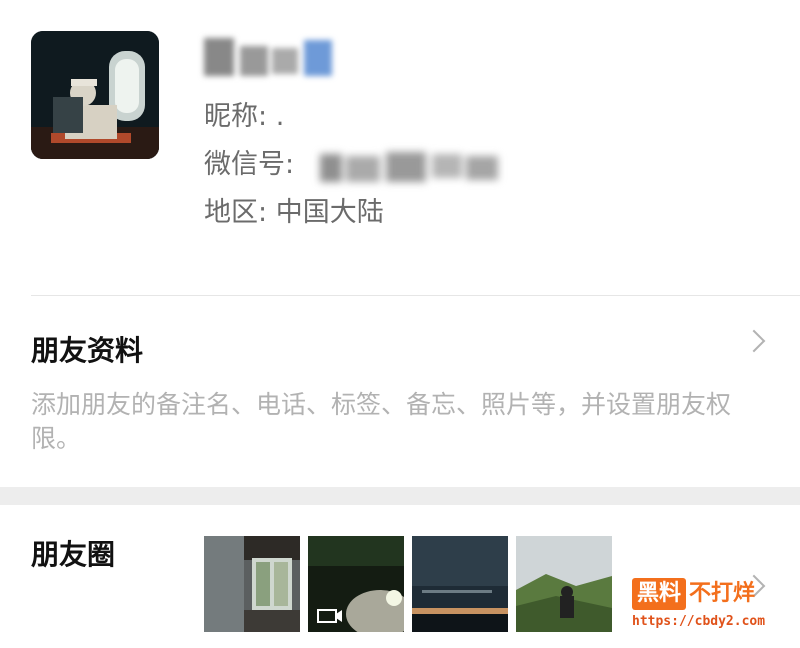 The width and height of the screenshot is (800, 648). I want to click on nickname-label: 昵称:, so click(236, 116).